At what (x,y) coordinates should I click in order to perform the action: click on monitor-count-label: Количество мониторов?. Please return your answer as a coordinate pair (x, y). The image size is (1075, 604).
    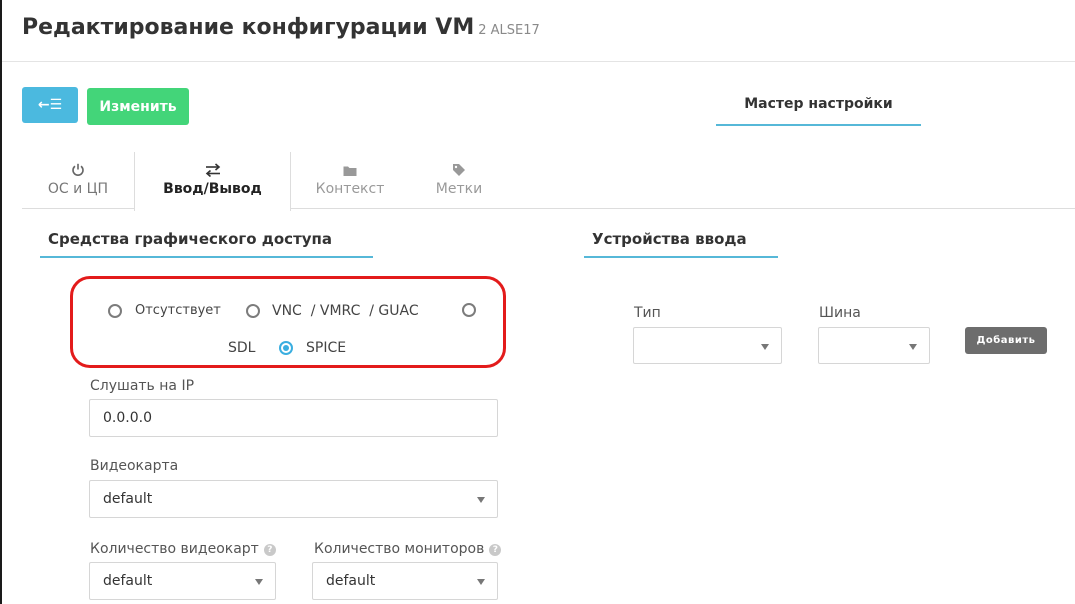
    Looking at the image, I should click on (408, 549).